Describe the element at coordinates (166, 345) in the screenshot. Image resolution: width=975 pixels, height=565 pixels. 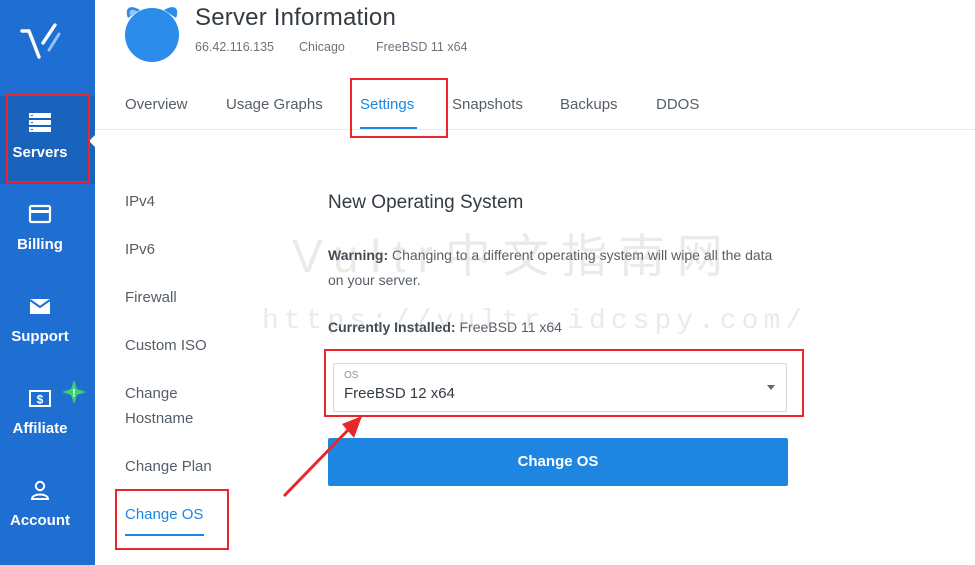
I see `settings-item-custom-iso: Custom ISO` at that location.